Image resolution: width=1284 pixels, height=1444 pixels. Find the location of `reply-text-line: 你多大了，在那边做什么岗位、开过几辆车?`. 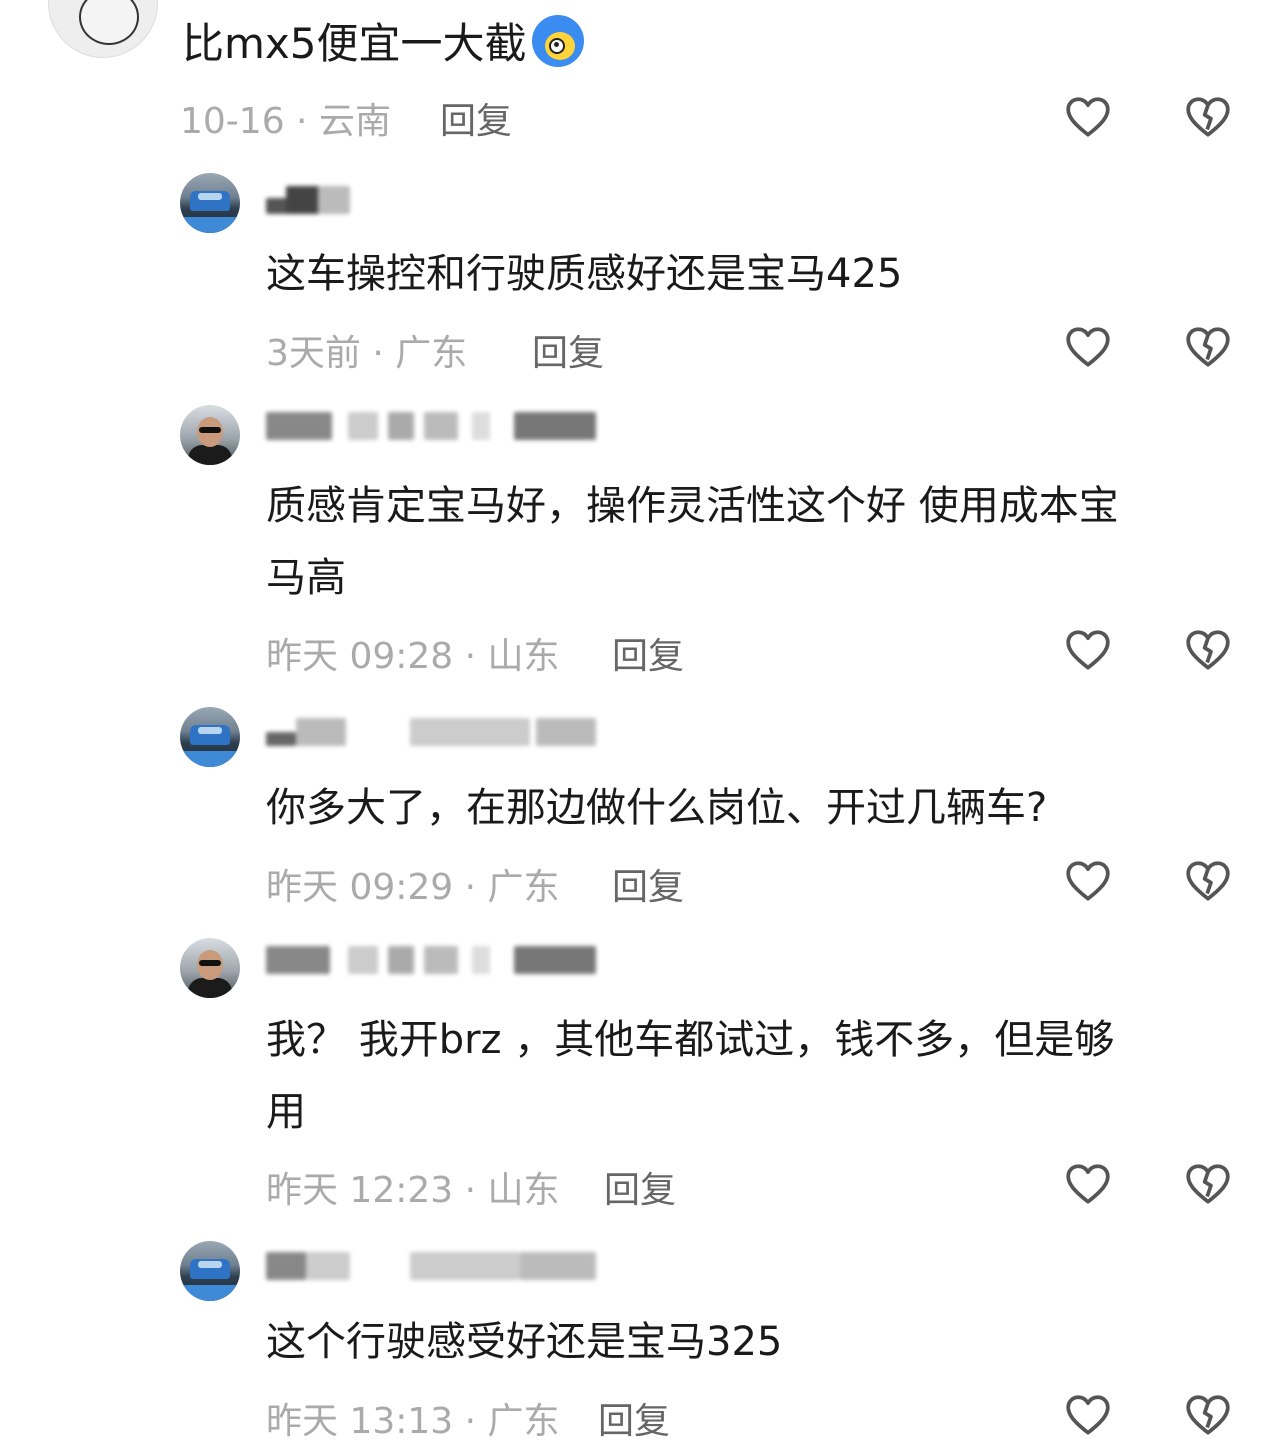

reply-text-line: 你多大了，在那边做什么岗位、开过几辆车? is located at coordinates (657, 808).